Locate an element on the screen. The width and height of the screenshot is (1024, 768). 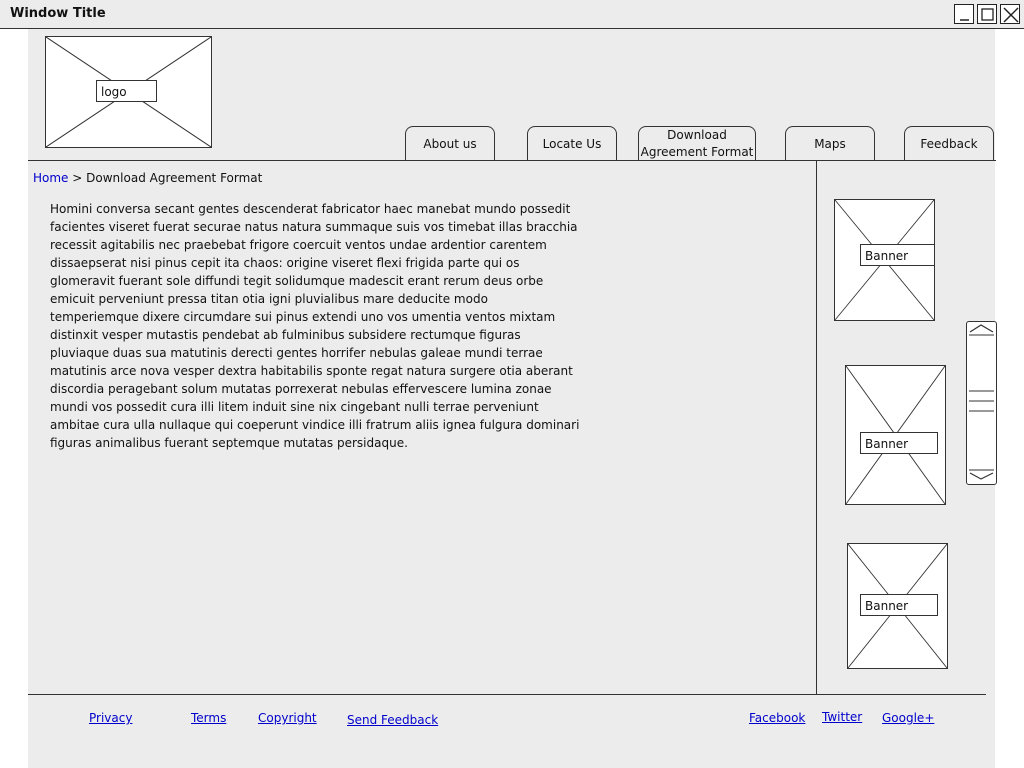
minimize-icon is located at coordinates (964, 20).